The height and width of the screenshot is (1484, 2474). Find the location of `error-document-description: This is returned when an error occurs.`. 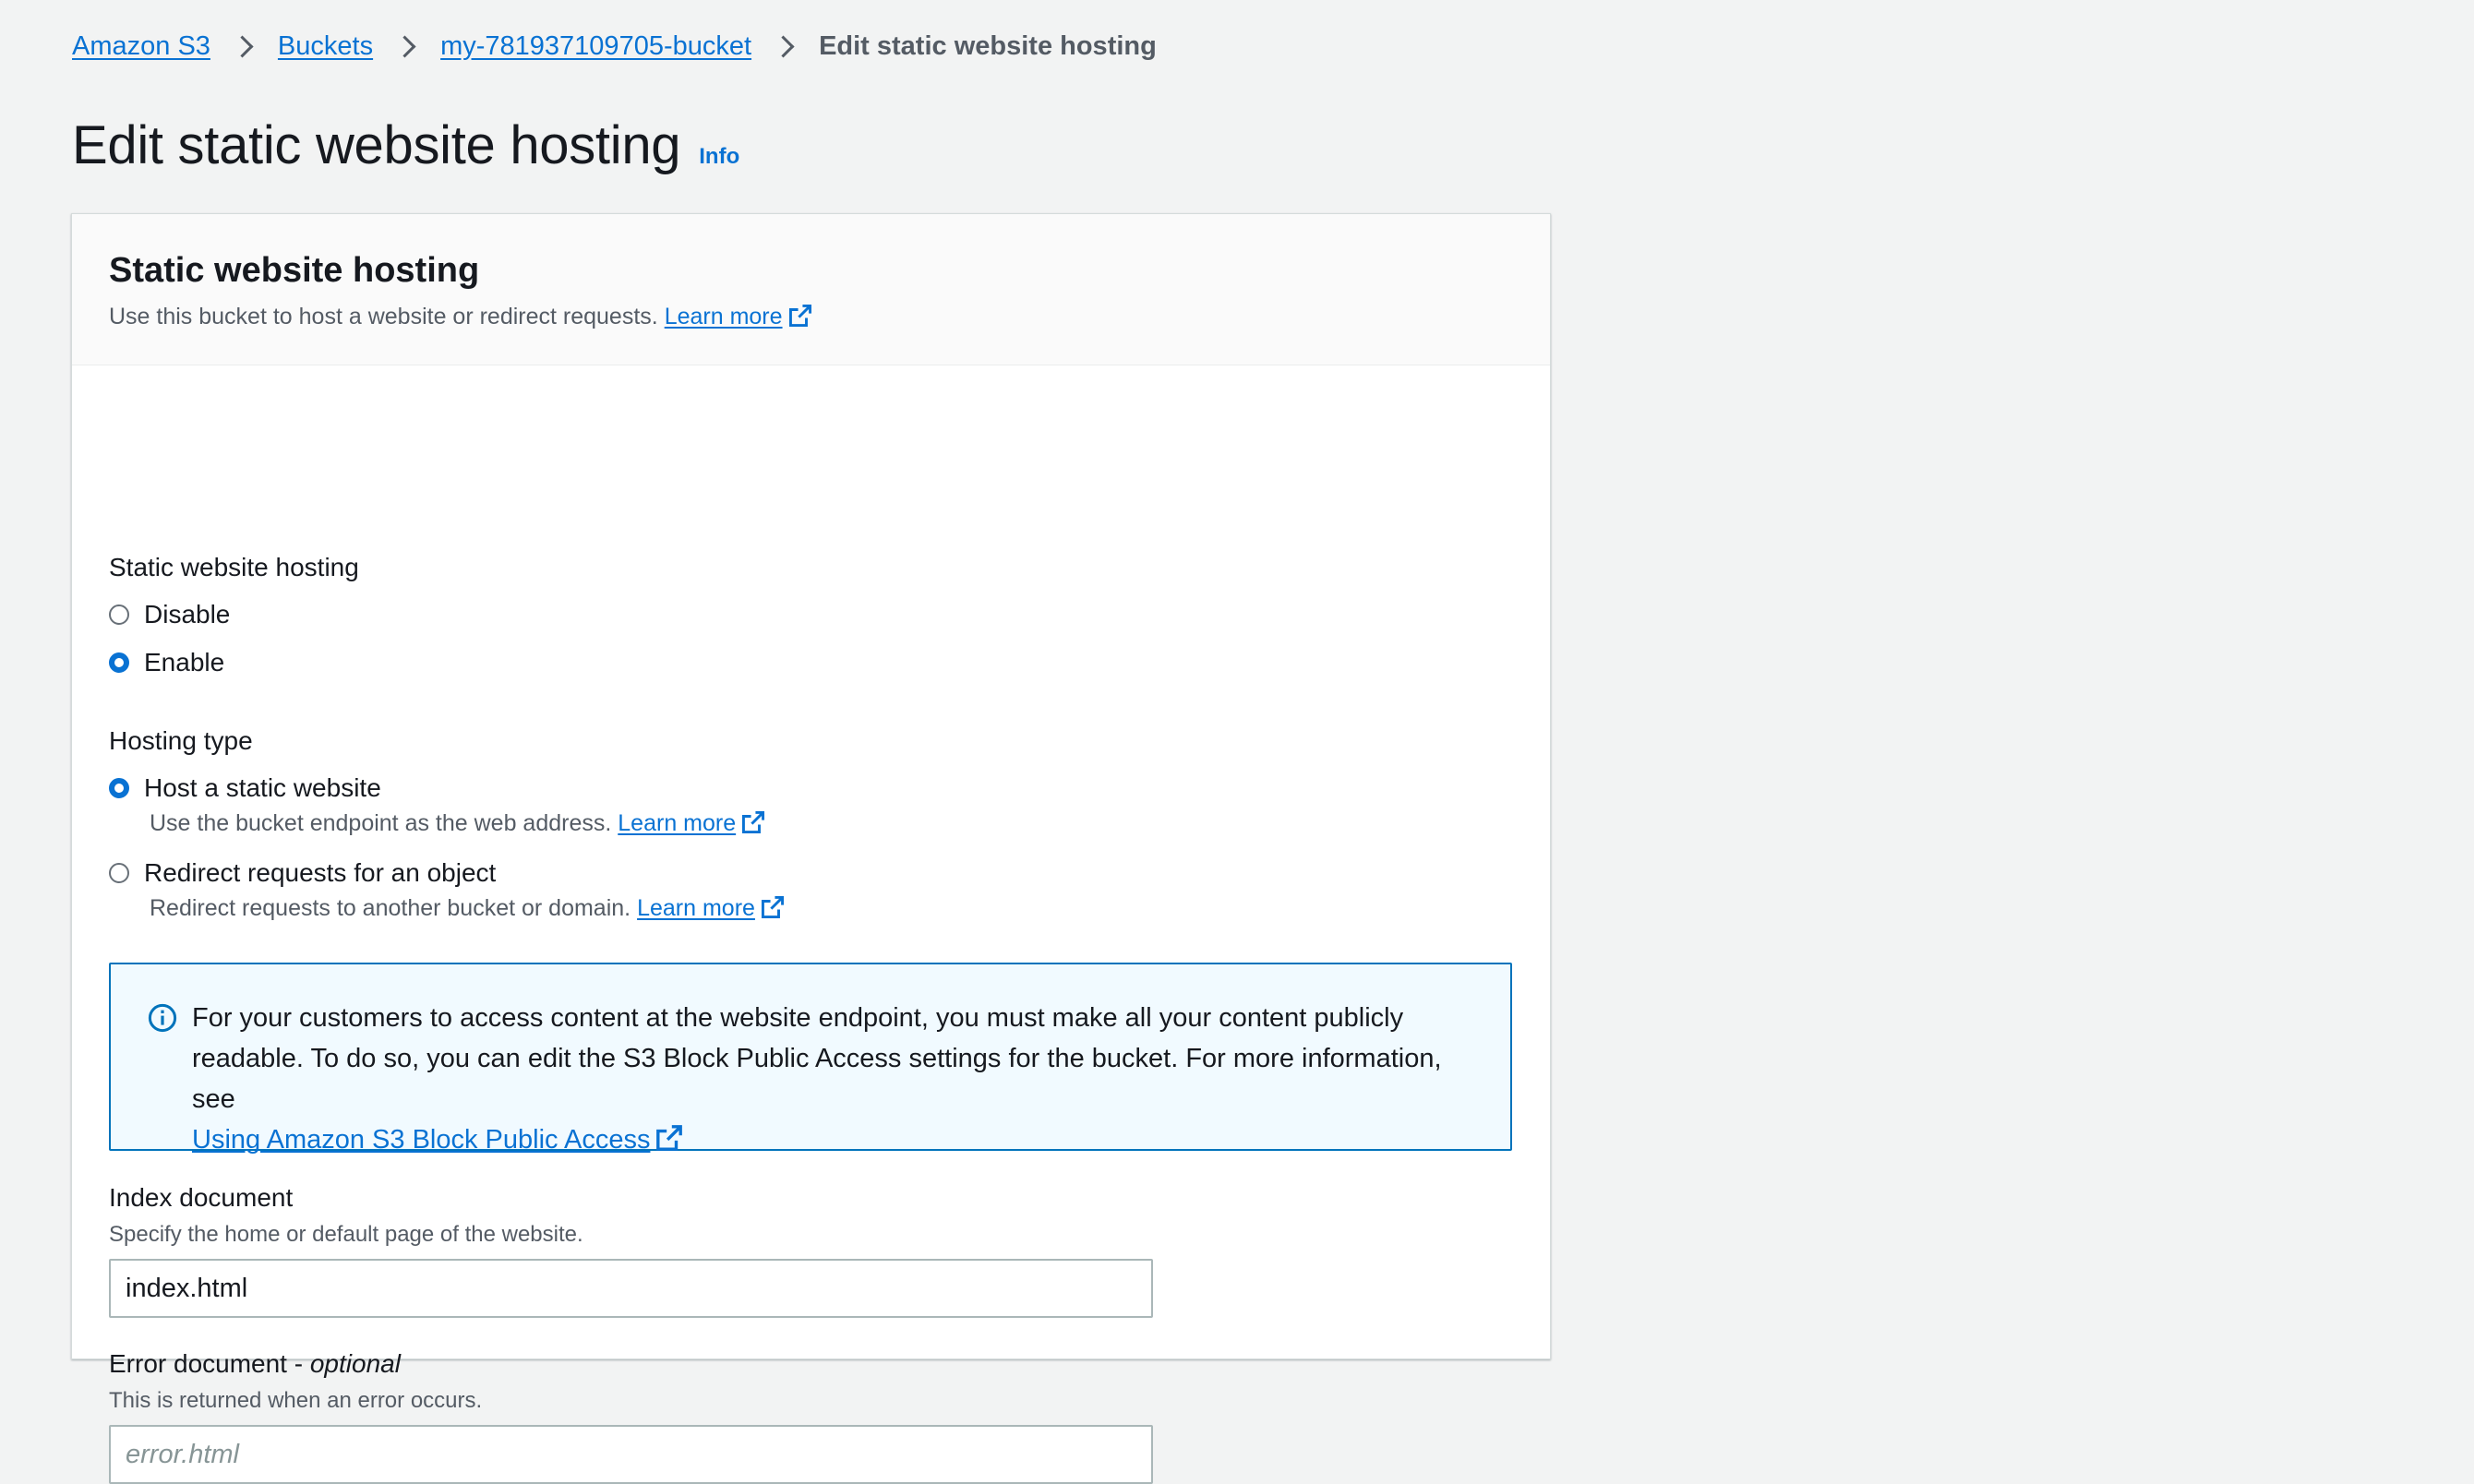

error-document-description: This is returned when an error occurs. is located at coordinates (296, 1400).